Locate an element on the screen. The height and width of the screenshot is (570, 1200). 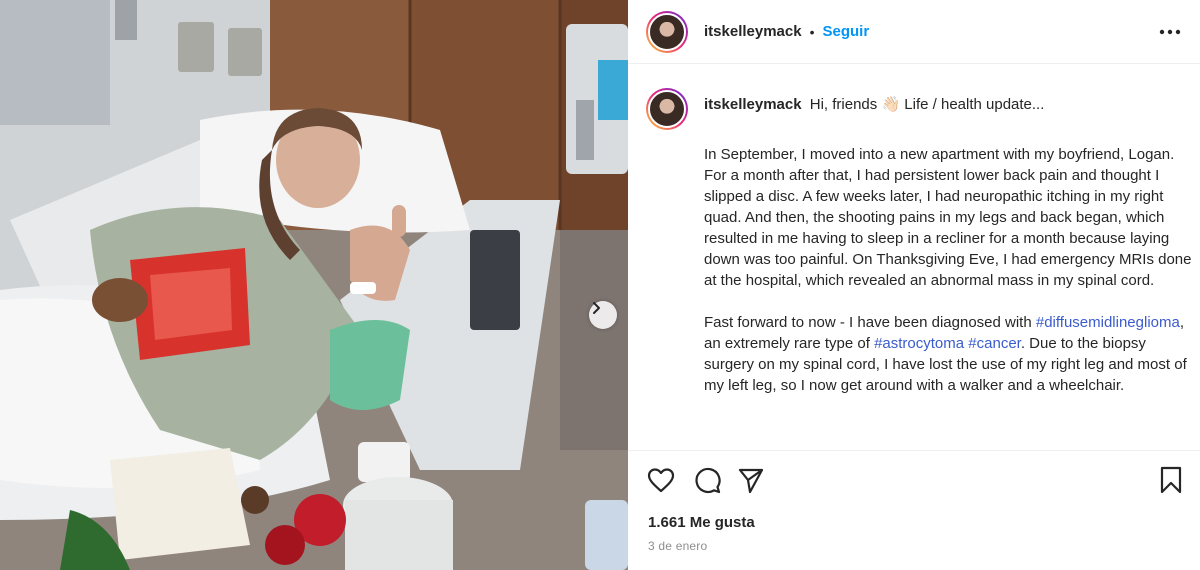
chevron-right-icon is located at coordinates (596, 308).